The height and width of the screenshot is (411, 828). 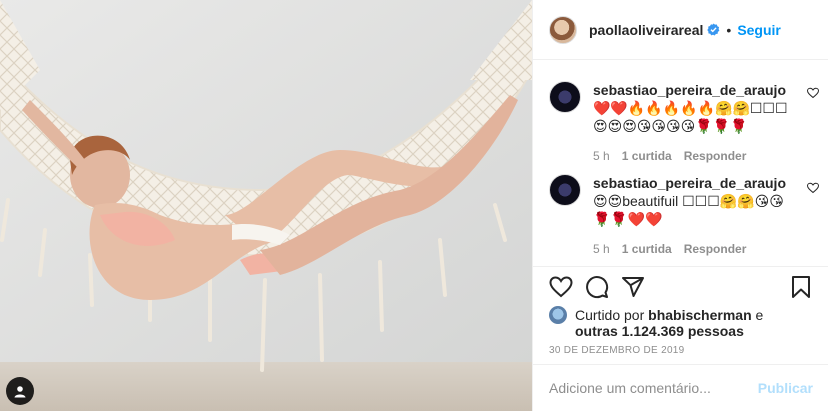 What do you see at coordinates (649, 388) in the screenshot?
I see `comment-input` at bounding box center [649, 388].